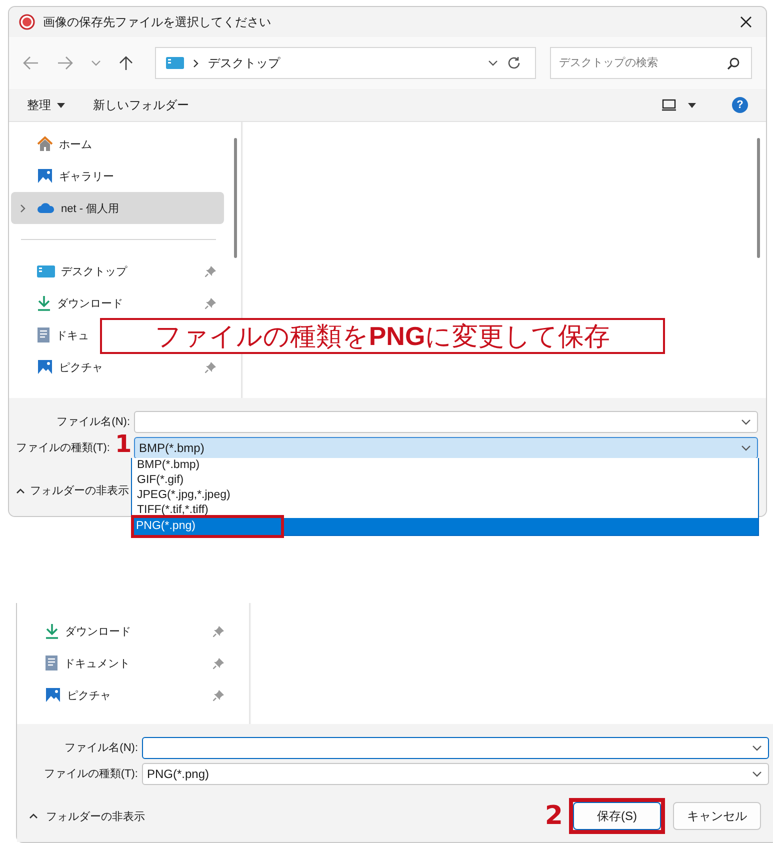  Describe the element at coordinates (740, 105) in the screenshot. I see `help-icon: ?` at that location.